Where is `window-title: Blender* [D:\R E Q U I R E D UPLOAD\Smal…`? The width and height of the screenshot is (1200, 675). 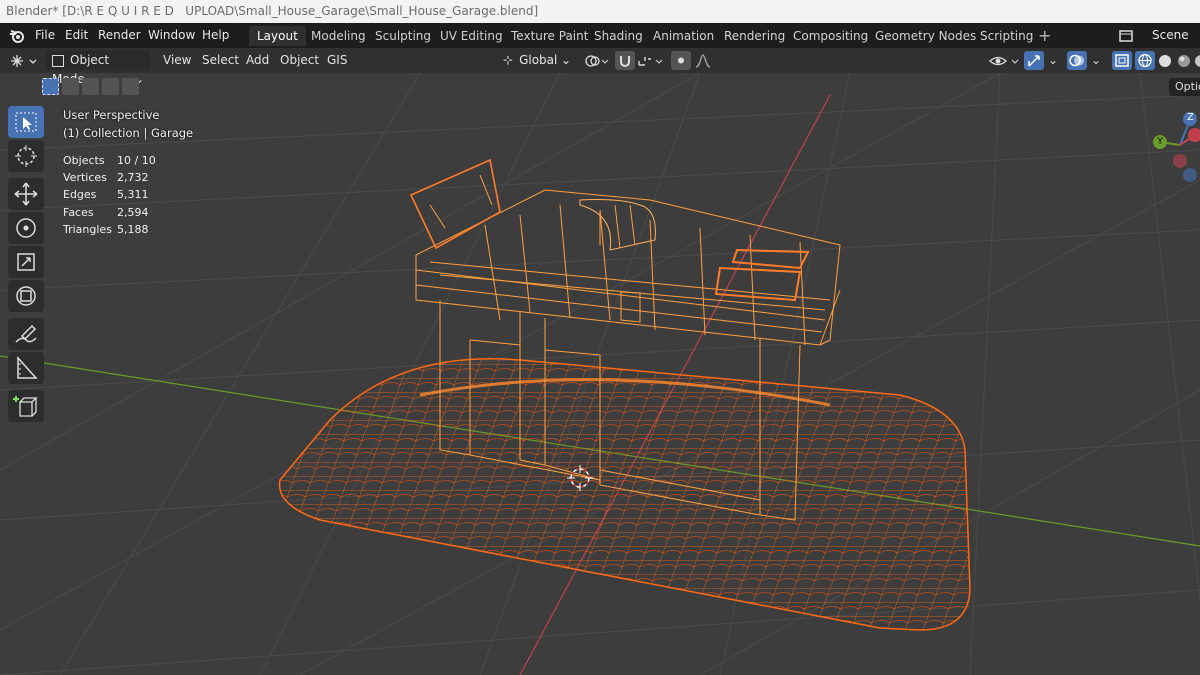 window-title: Blender* [D:\R E Q U I R E D UPLOAD\Smal… is located at coordinates (272, 11).